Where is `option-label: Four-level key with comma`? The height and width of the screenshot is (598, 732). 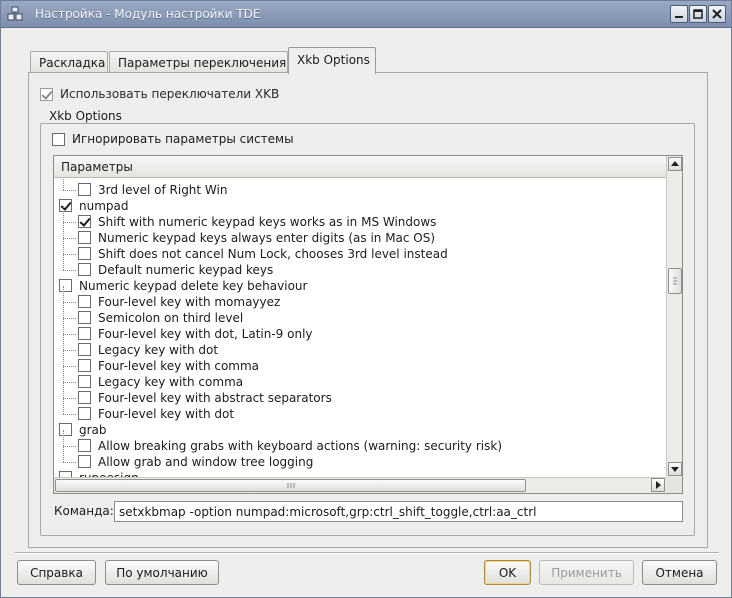
option-label: Four-level key with comma is located at coordinates (179, 366).